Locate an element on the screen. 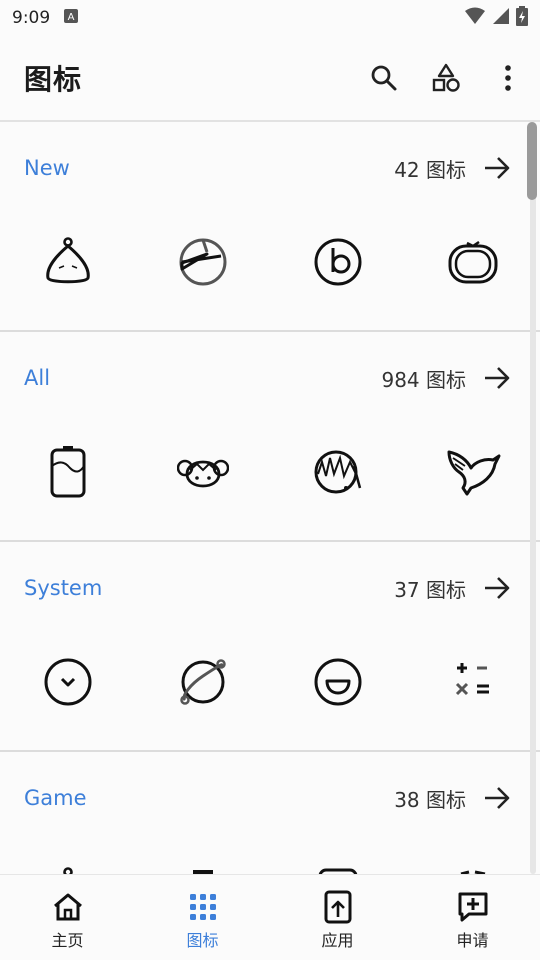  bottom-navigation: 主页 图标 应用 申请 is located at coordinates (270, 917).